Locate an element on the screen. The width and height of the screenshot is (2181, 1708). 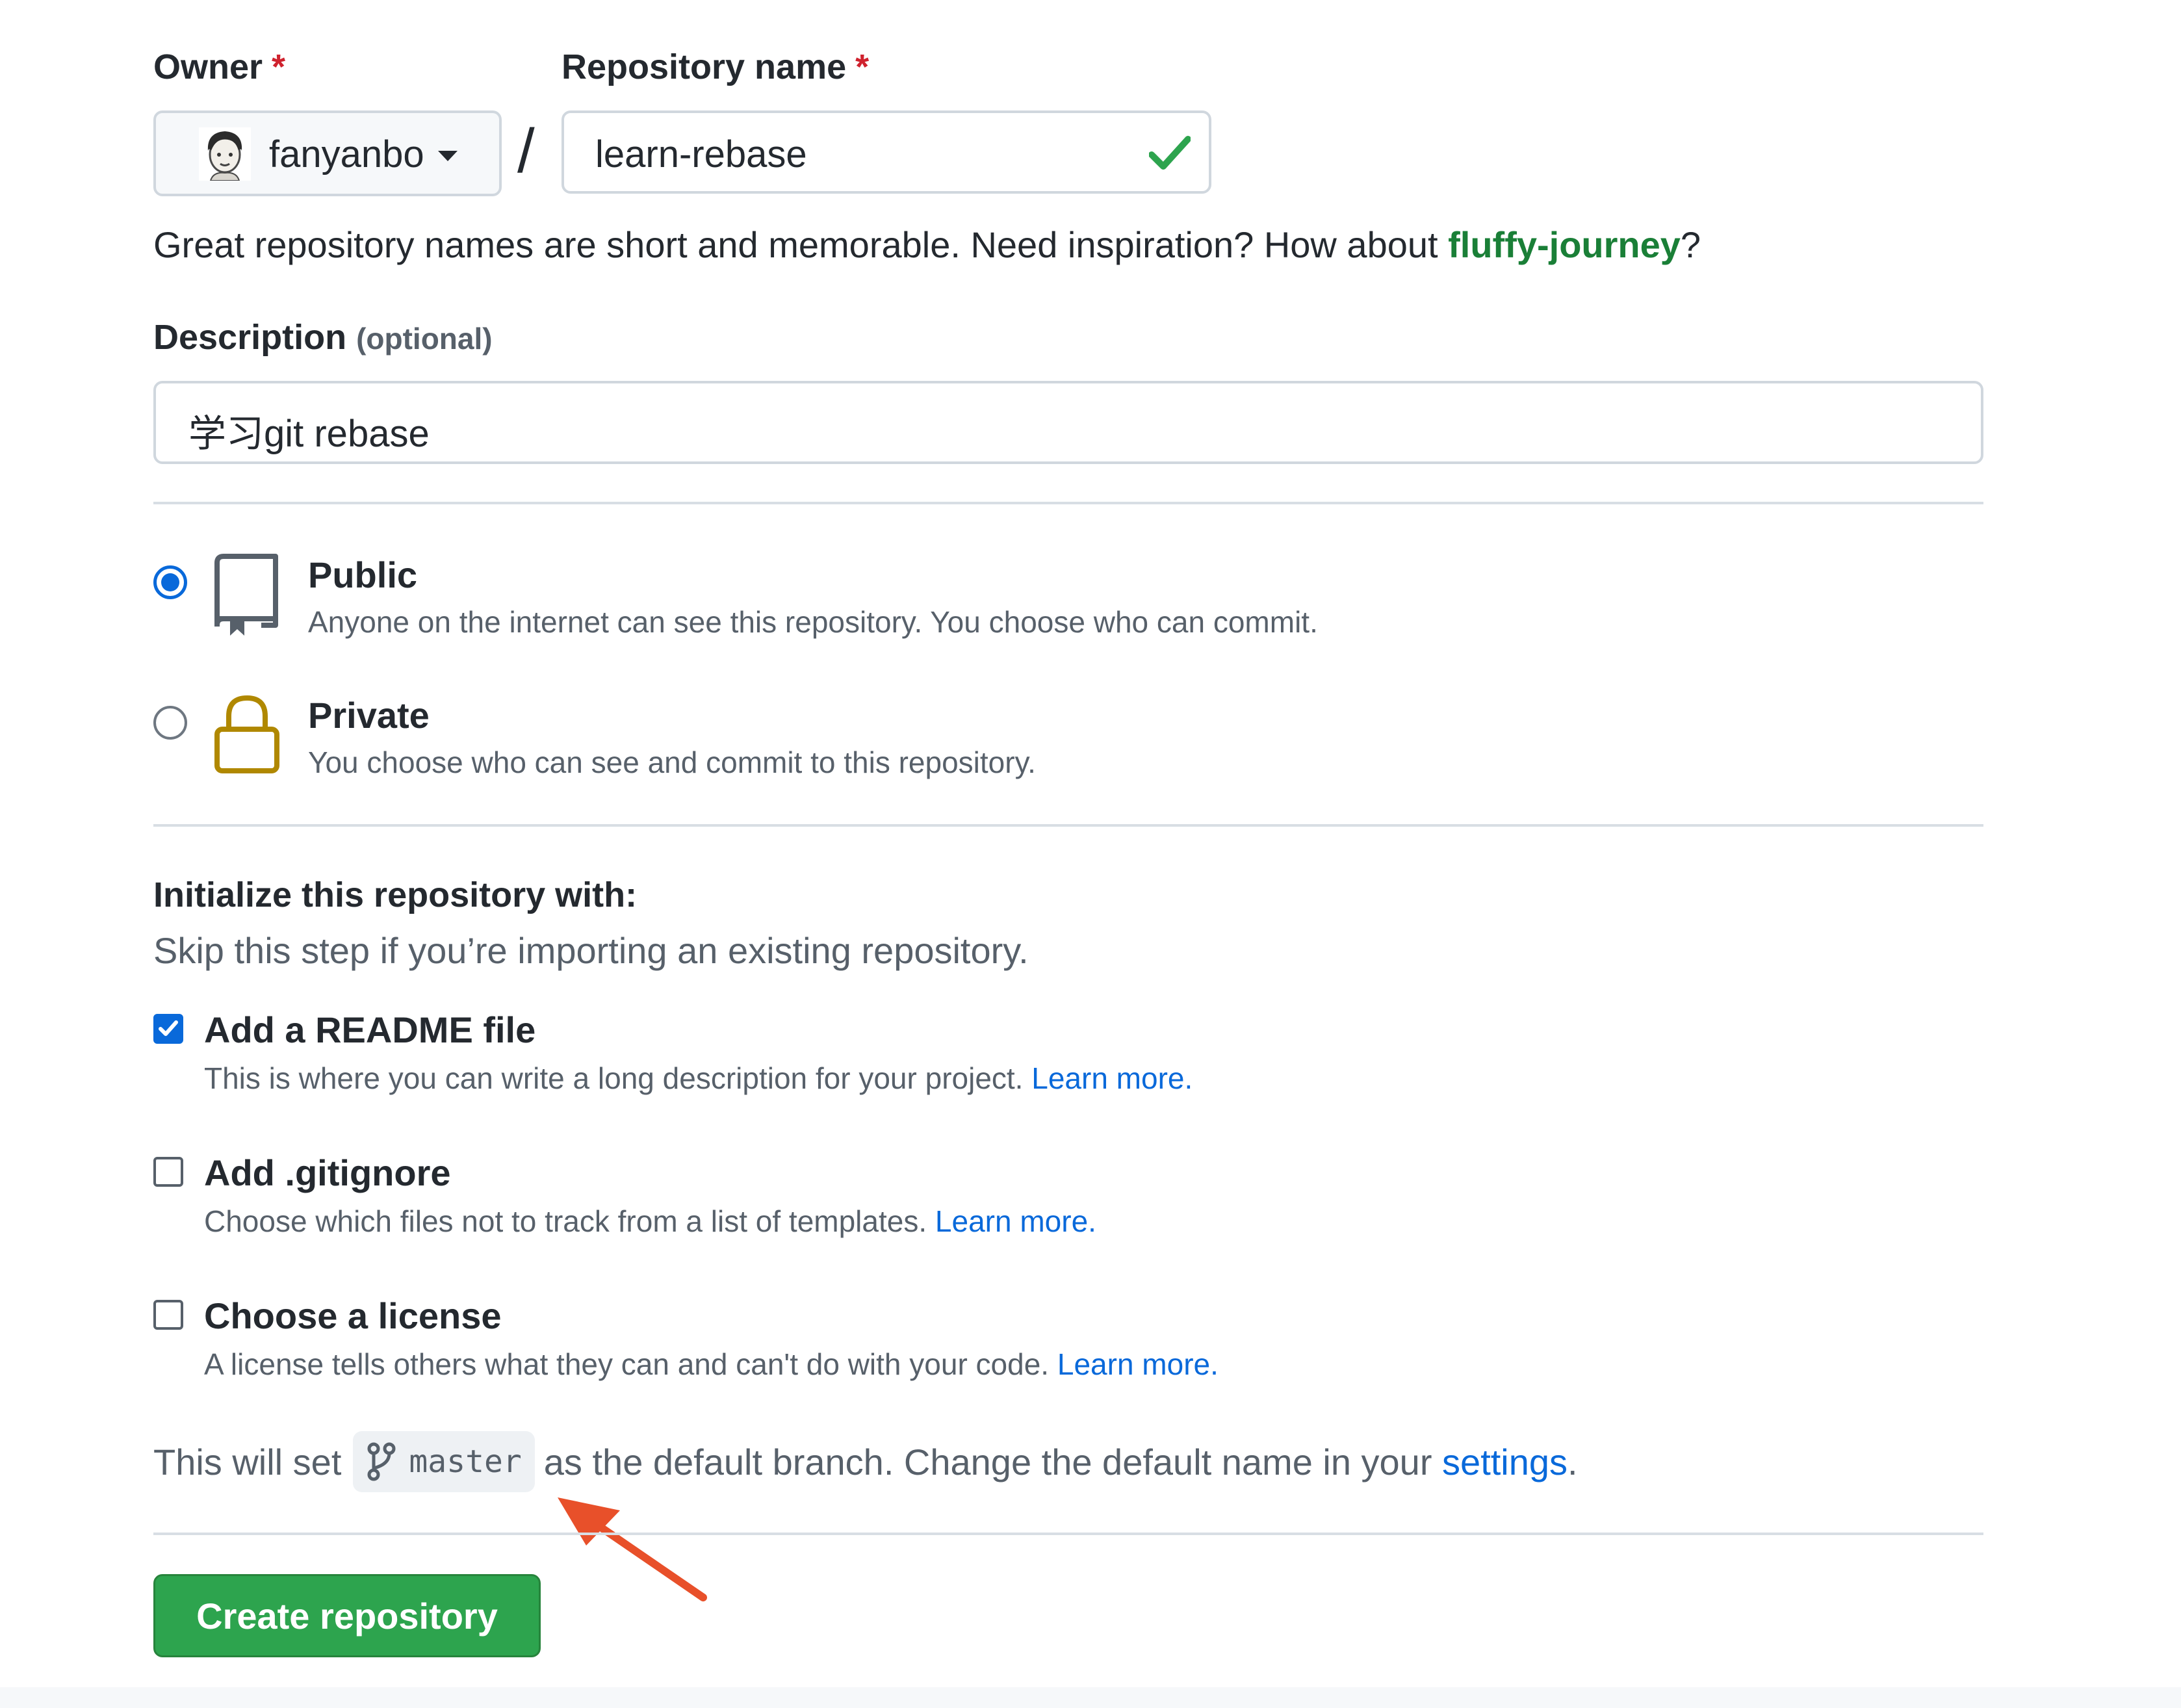
settings-link: settings is located at coordinates (1505, 1462).